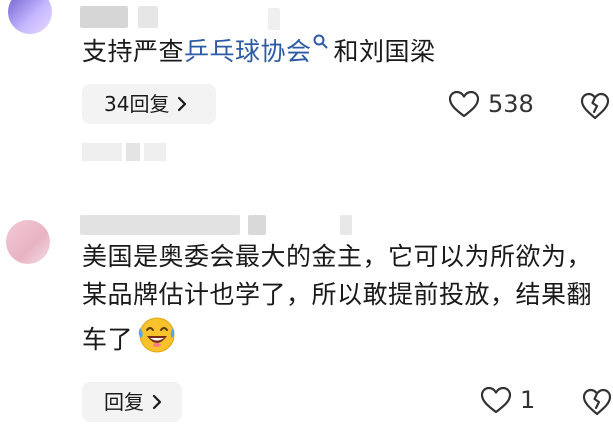 The height and width of the screenshot is (440, 613). Describe the element at coordinates (137, 104) in the screenshot. I see `reply-button-label: 34回复` at that location.